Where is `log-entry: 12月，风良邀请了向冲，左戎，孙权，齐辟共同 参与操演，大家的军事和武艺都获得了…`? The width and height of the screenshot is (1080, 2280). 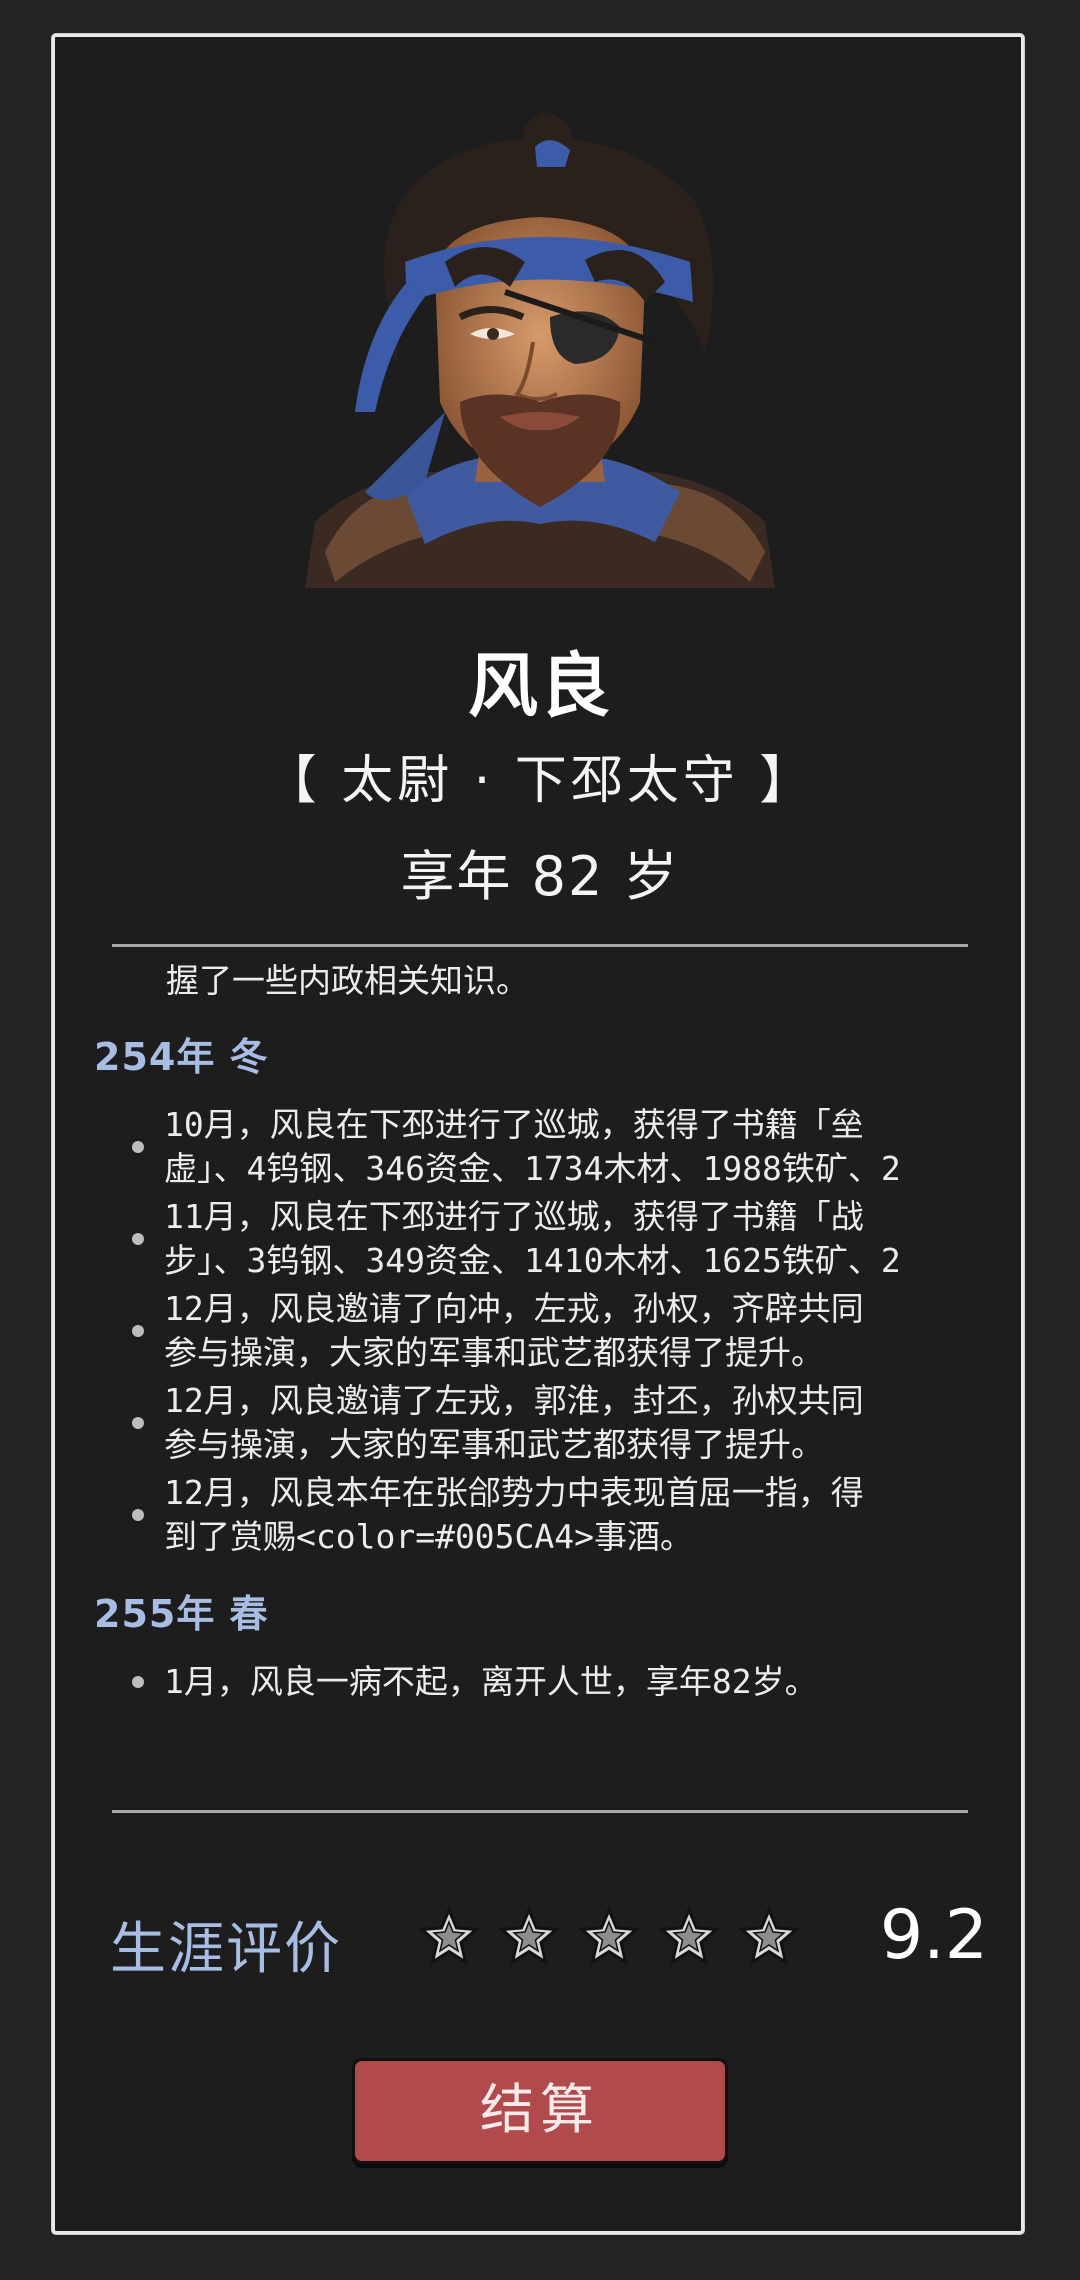 log-entry: 12月，风良邀请了向冲，左戎，孙权，齐辟共同 参与操演，大家的军事和武艺都获得了… is located at coordinates (542, 1331).